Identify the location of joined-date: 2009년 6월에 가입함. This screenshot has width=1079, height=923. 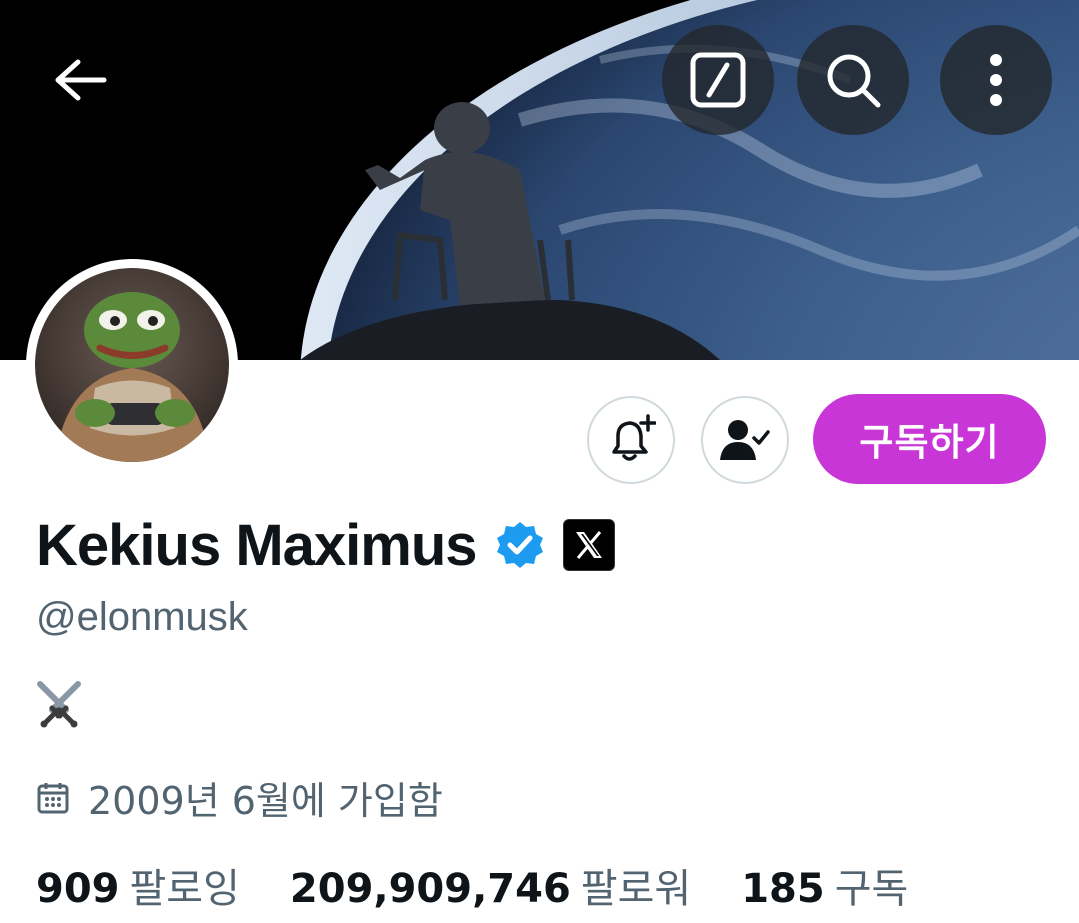
(239, 797).